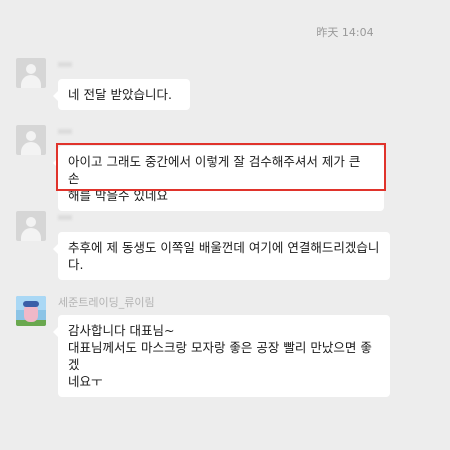  I want to click on message-bubble: 추후에 제 동생도 이쪽일 배울껀데 여기에 연결해드리겠습니 다., so click(221, 256).